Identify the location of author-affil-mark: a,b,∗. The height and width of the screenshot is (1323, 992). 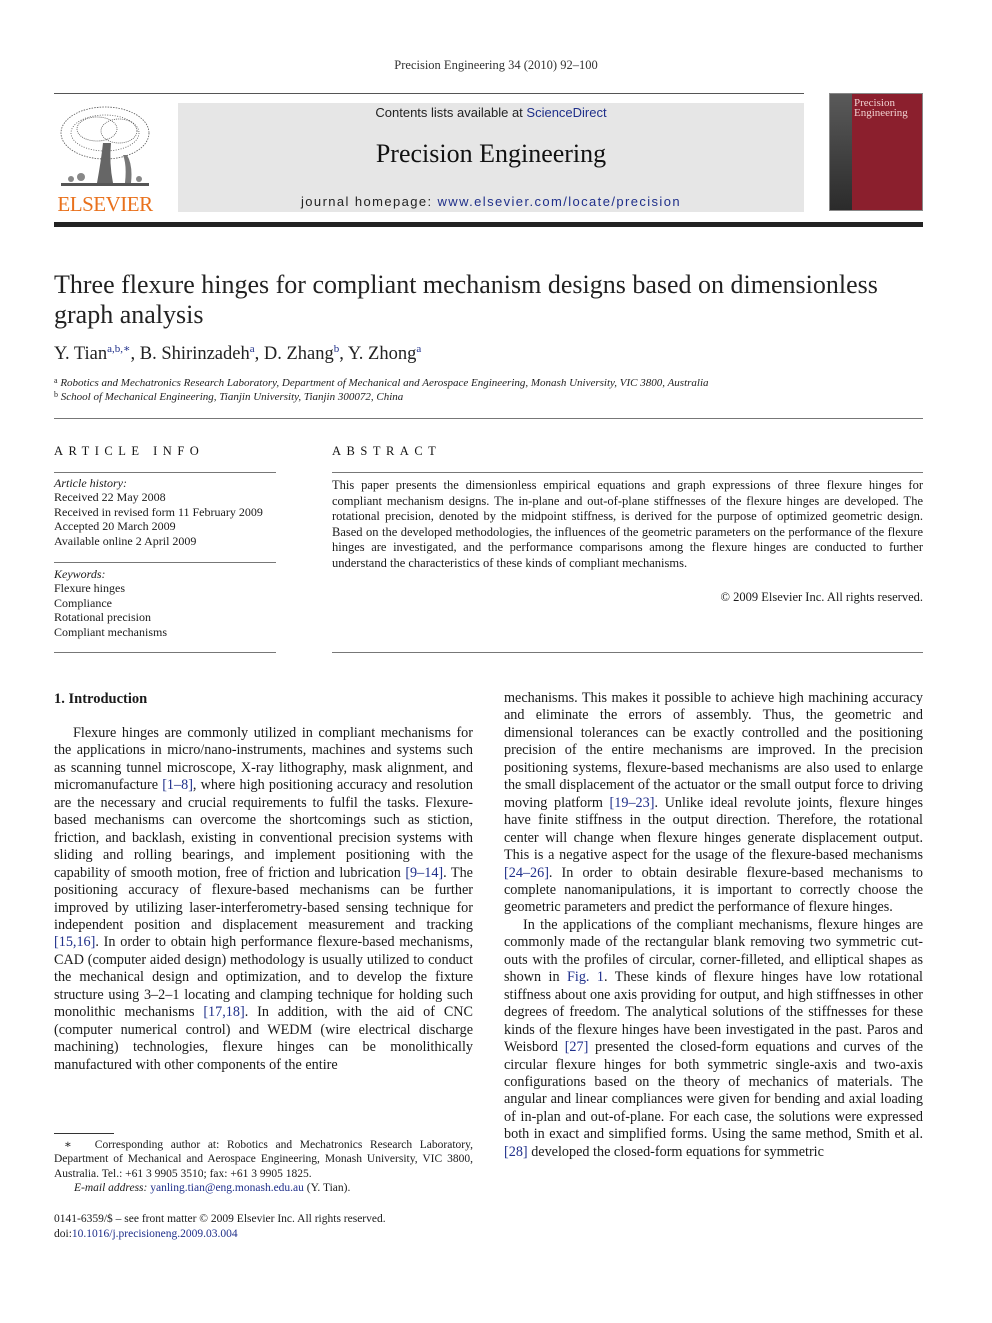
(118, 349).